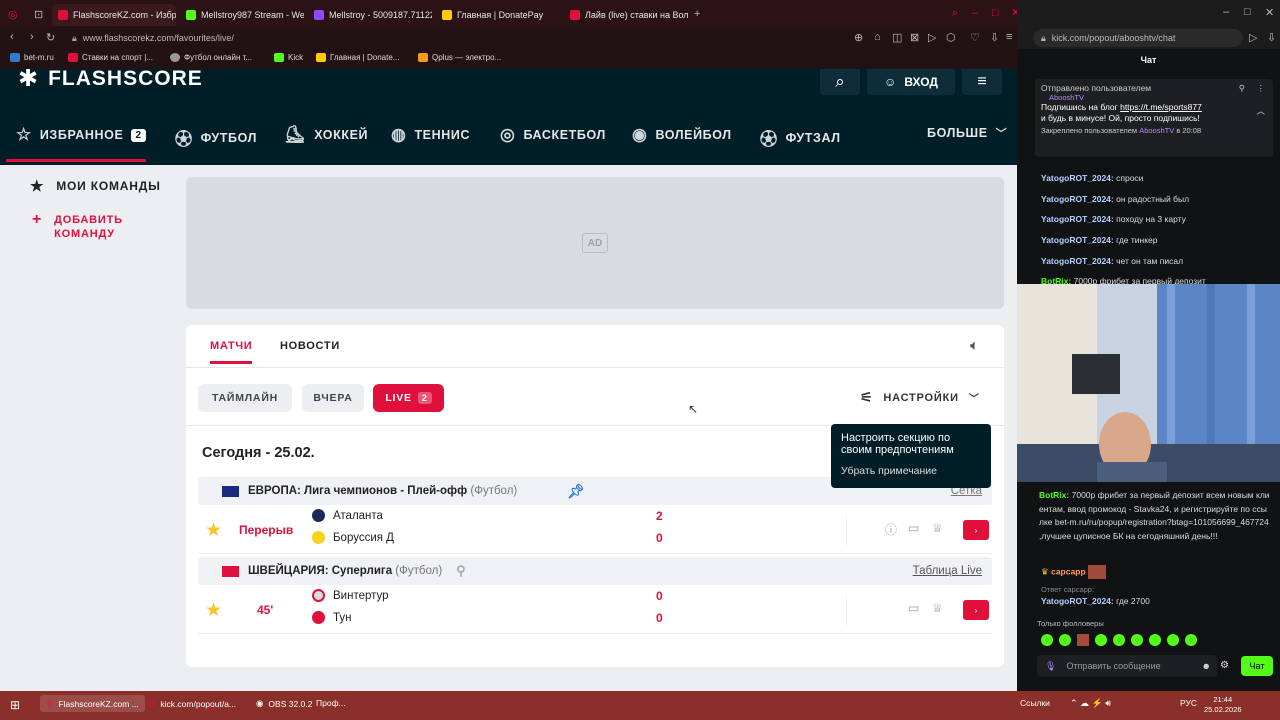 This screenshot has width=1280, height=720. What do you see at coordinates (1261, 88) in the screenshot?
I see `more-options-icon: ⋮` at bounding box center [1261, 88].